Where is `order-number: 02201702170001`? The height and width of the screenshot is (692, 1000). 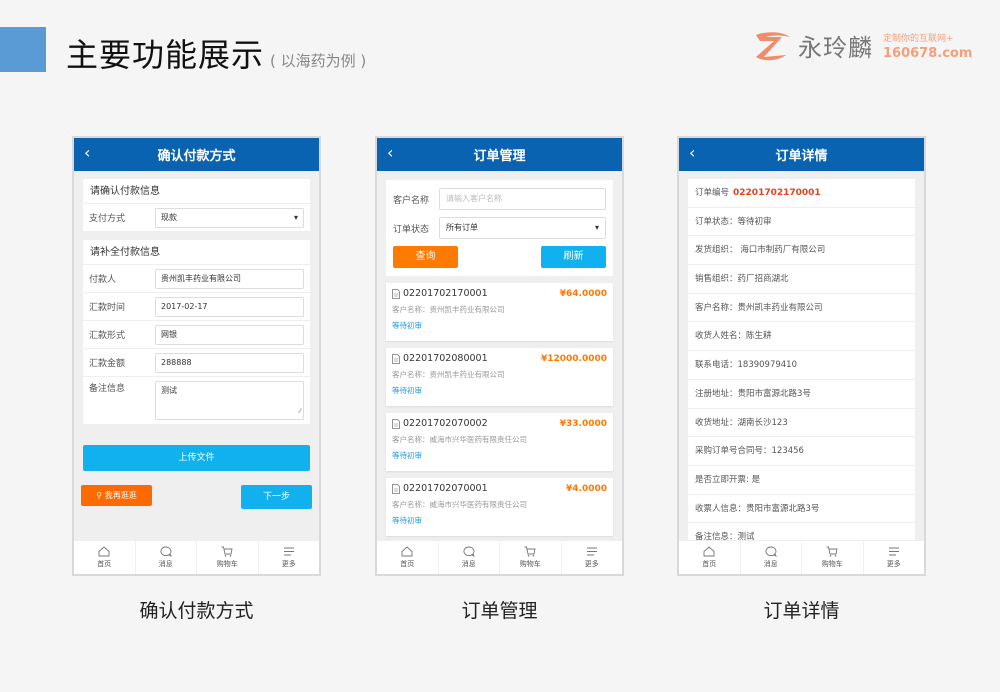 order-number: 02201702170001 is located at coordinates (440, 293).